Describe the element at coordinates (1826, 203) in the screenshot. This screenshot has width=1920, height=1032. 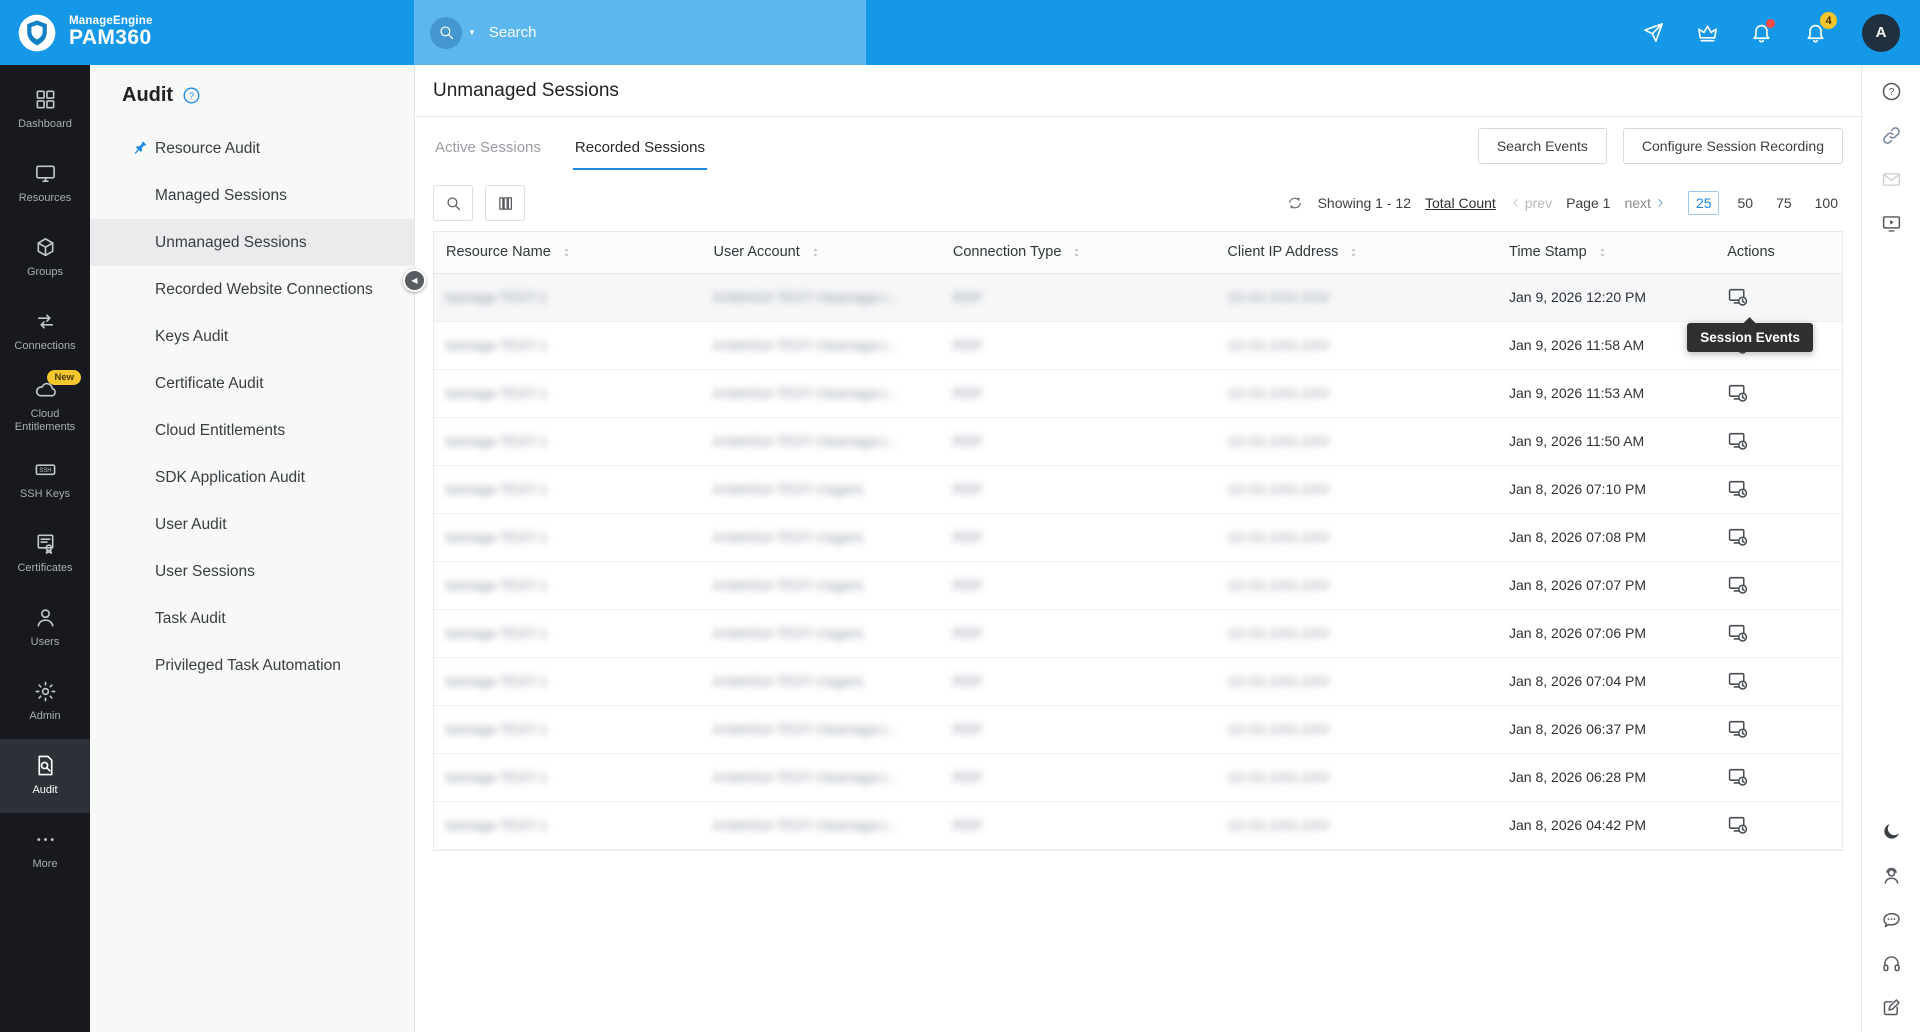
I see `page-size-100: 100` at that location.